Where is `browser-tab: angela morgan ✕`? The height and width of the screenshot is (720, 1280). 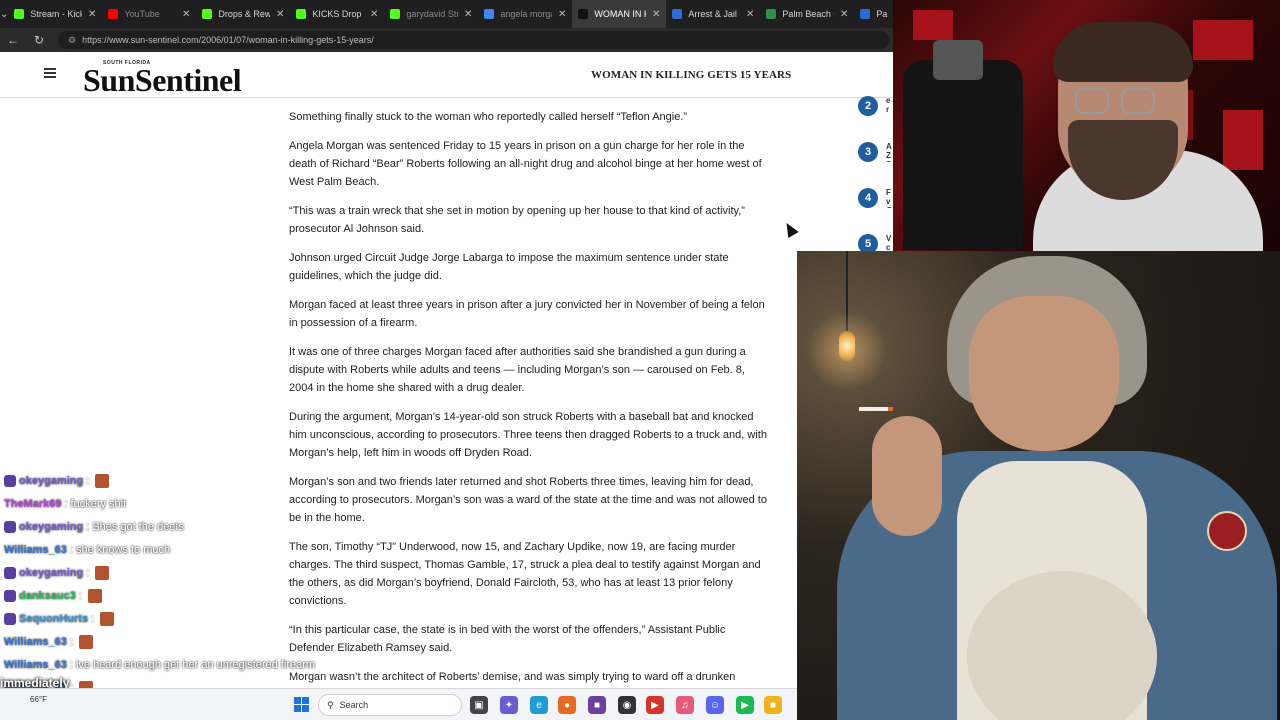 browser-tab: angela morgan ✕ is located at coordinates (525, 14).